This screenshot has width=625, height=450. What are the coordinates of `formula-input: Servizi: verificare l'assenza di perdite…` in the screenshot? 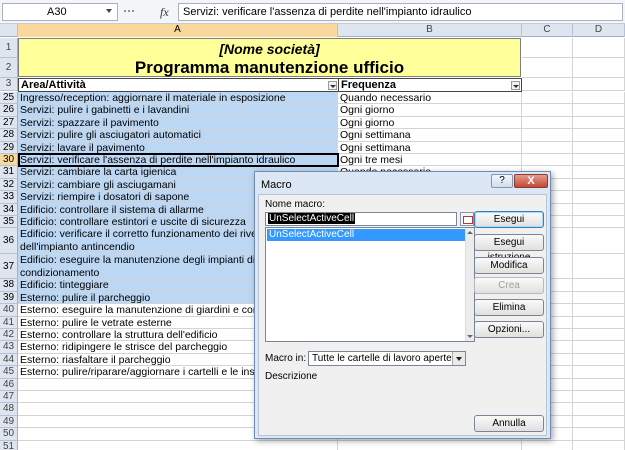 It's located at (400, 12).